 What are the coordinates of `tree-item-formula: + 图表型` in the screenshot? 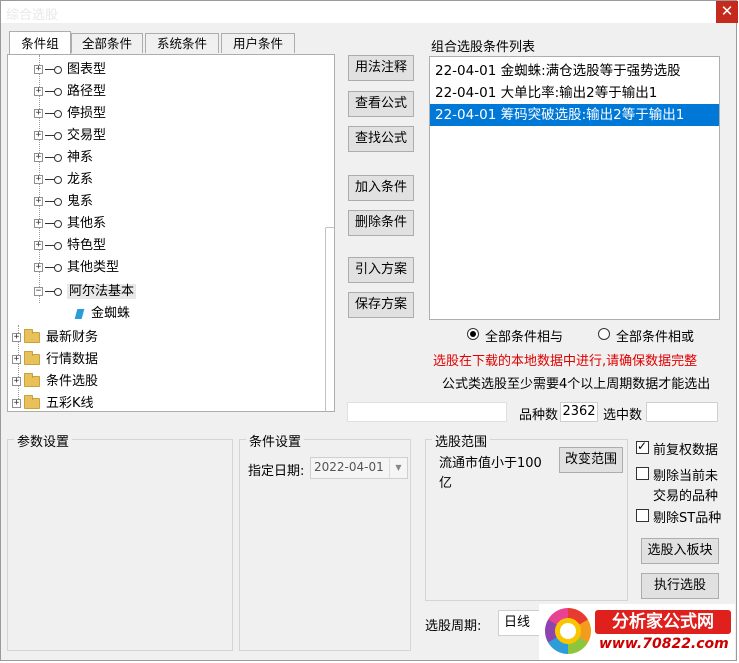 It's located at (70, 70).